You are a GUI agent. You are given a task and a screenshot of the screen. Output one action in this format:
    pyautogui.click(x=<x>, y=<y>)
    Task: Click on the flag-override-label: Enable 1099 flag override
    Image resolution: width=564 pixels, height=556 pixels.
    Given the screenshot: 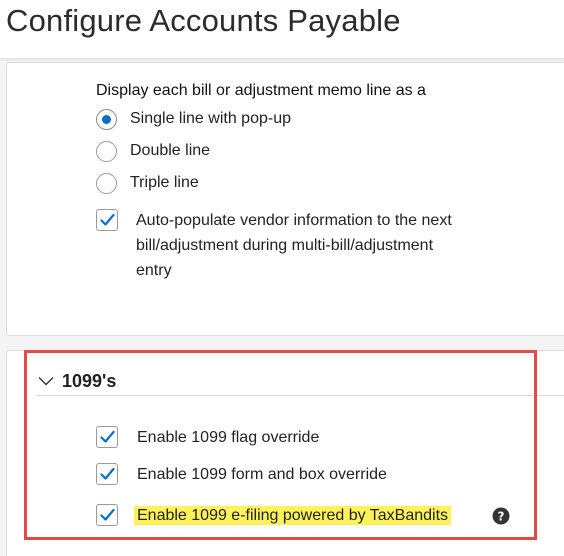 What is the action you would take?
    pyautogui.click(x=228, y=437)
    